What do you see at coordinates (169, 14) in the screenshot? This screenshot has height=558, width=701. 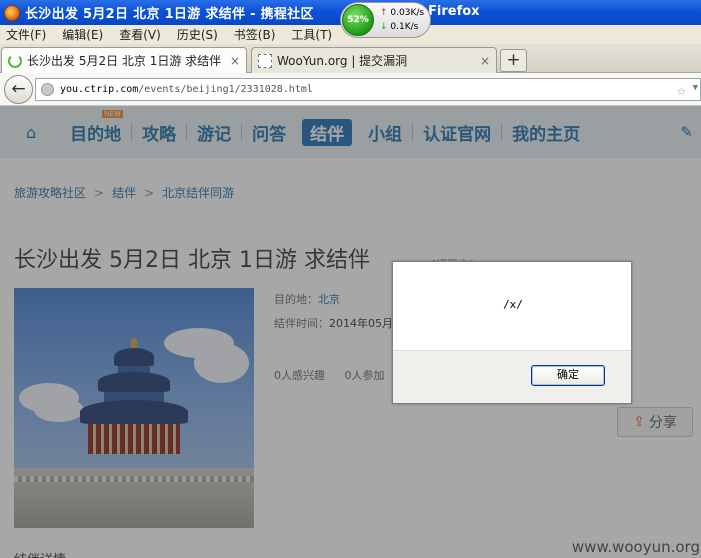 I see `window-title: 长沙出发 5月2日 北京 1日游 求结伴 - 携程社区` at bounding box center [169, 14].